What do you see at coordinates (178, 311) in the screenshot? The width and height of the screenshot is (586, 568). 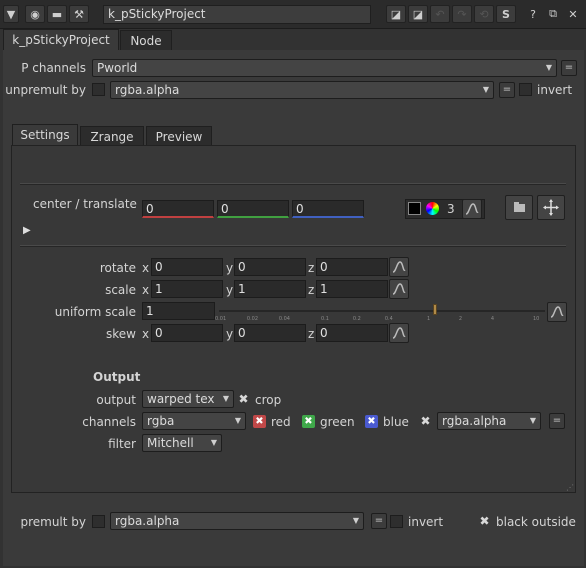 I see `uniform-scale-field: 1` at bounding box center [178, 311].